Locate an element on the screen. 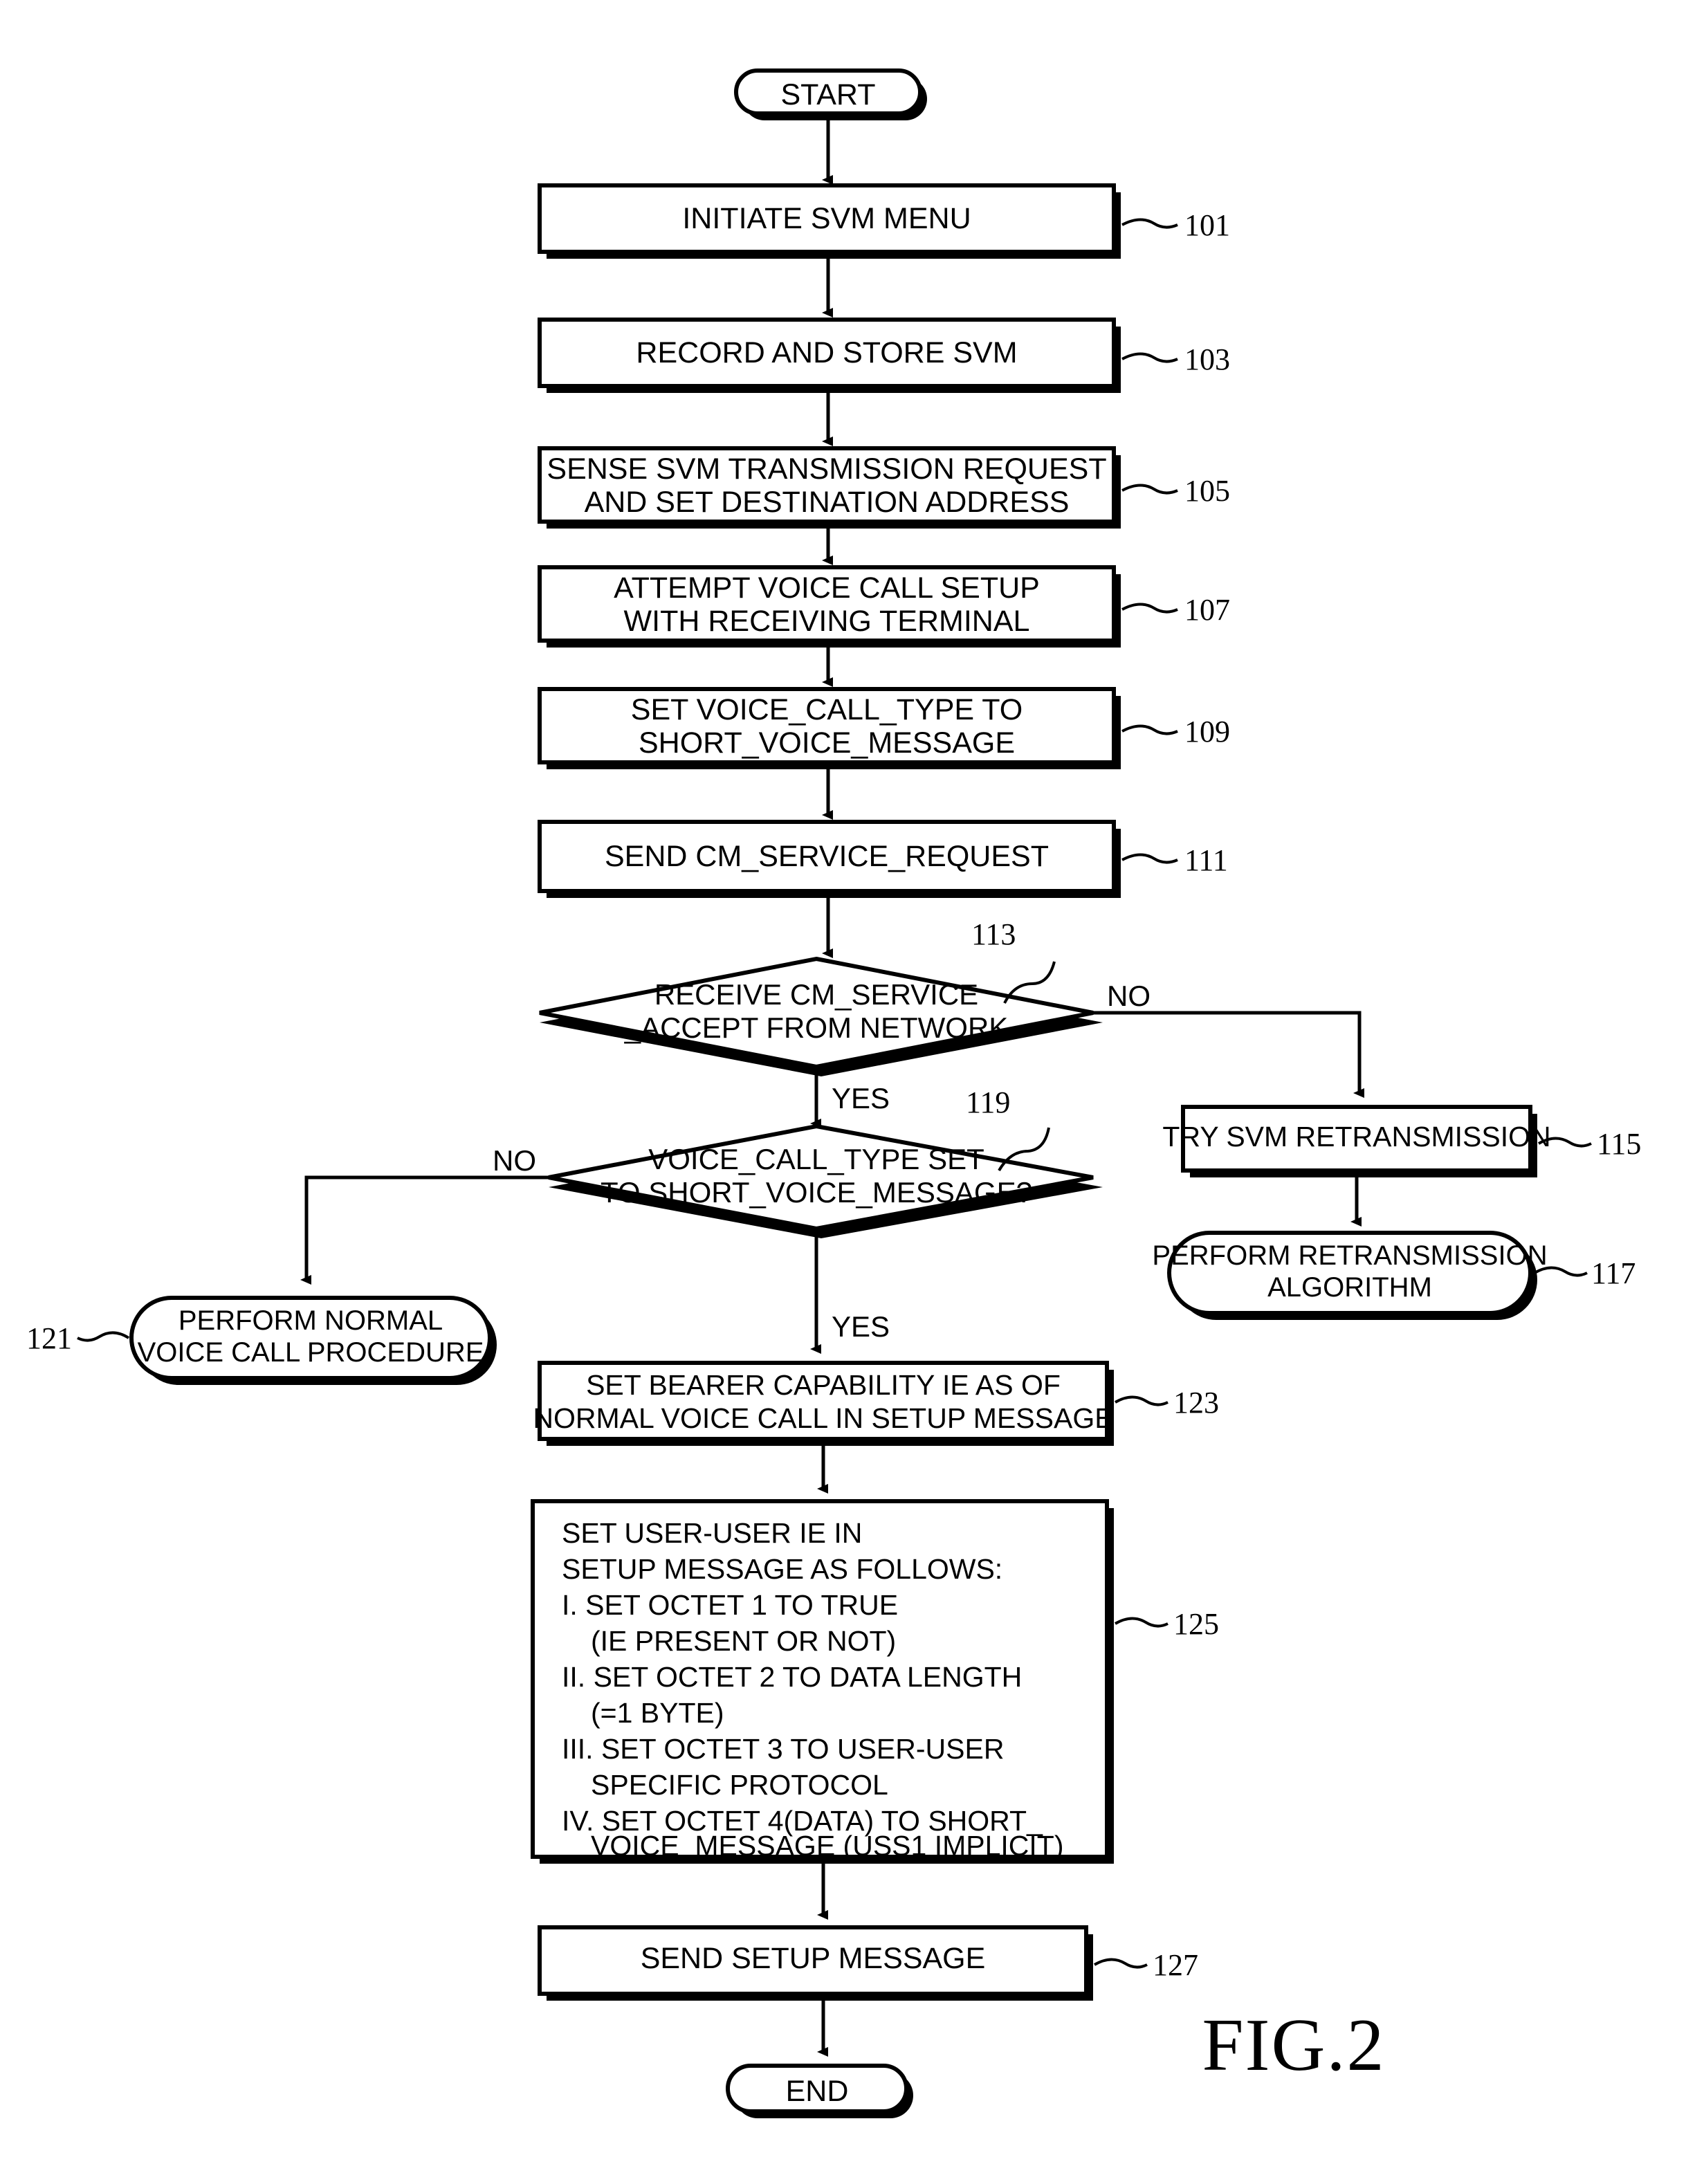  node-125-label-line7: III. SET OCTET 3 TO USER-USER is located at coordinates (783, 1749).